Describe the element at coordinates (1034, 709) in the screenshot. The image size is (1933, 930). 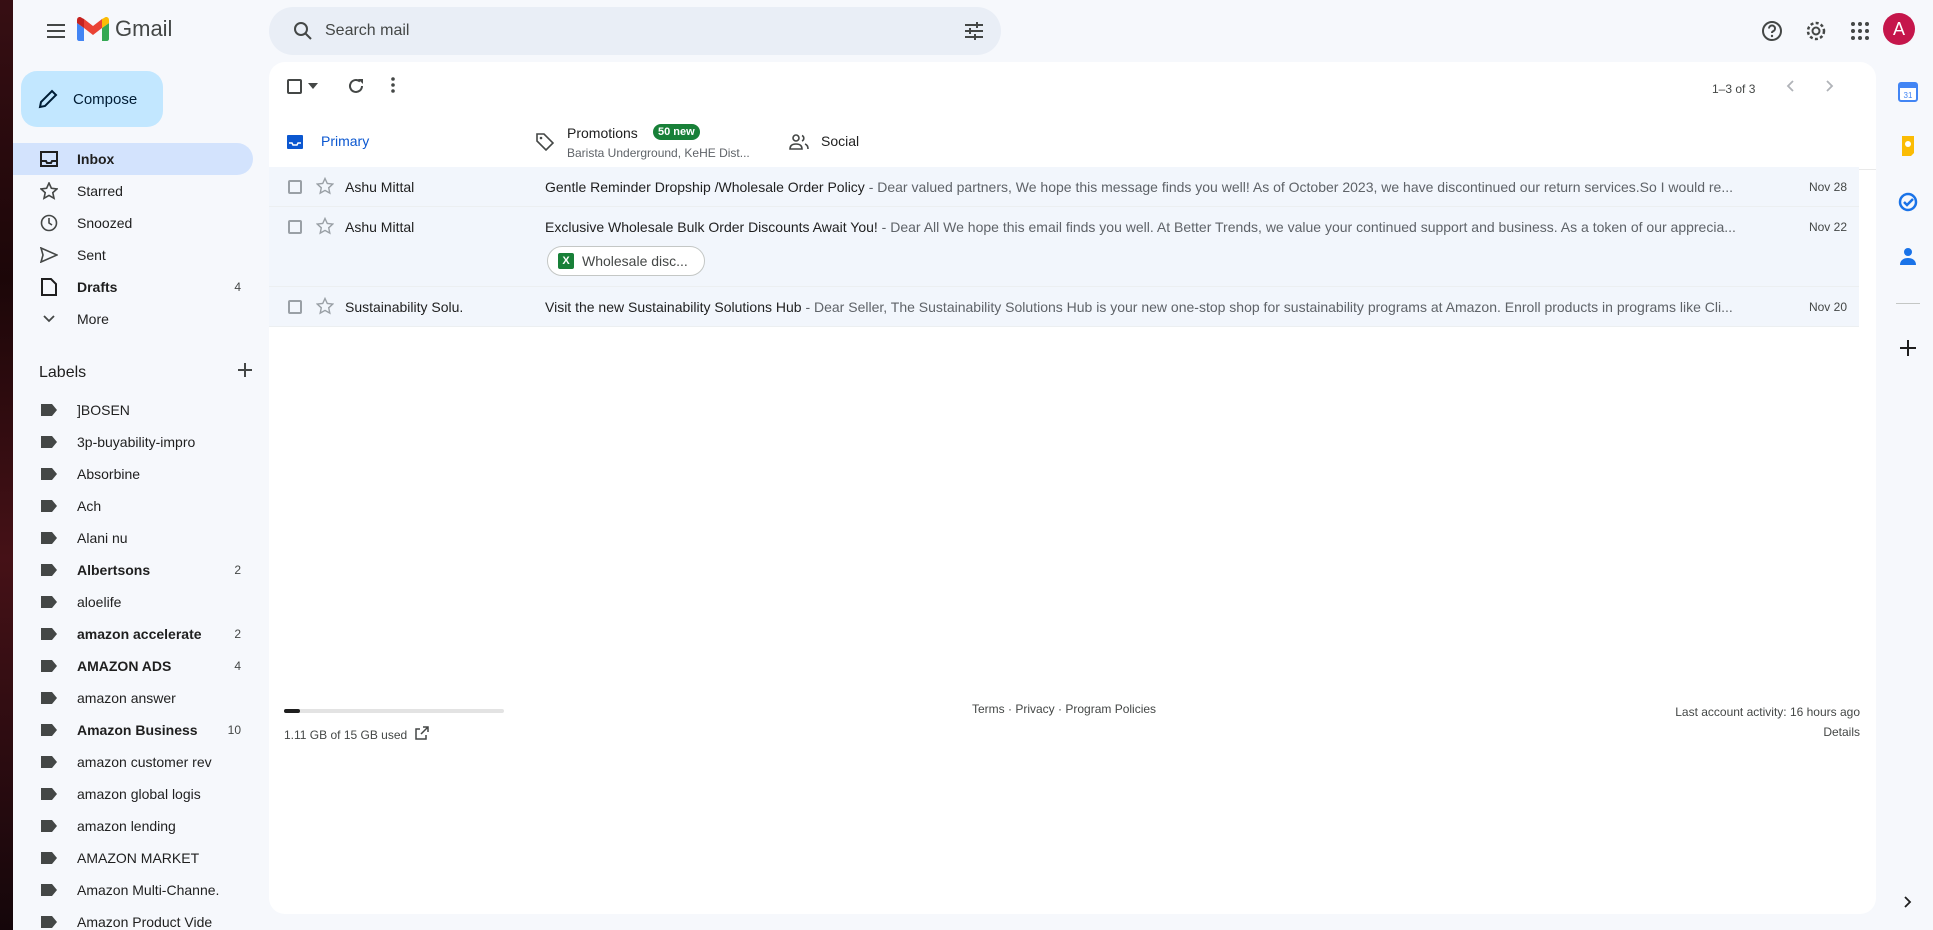
I see `privacy-link: Privacy` at that location.